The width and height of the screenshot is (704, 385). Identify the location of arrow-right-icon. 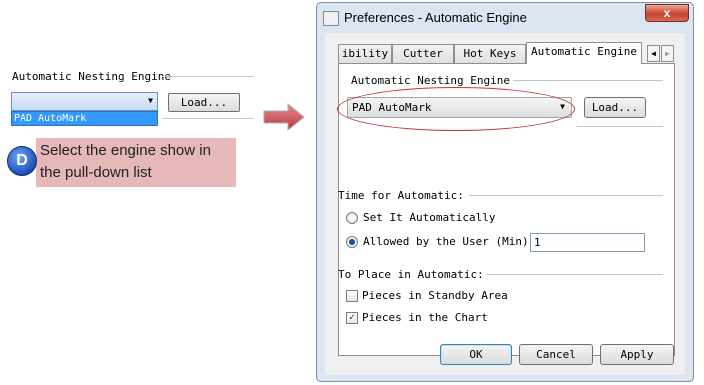
(284, 117).